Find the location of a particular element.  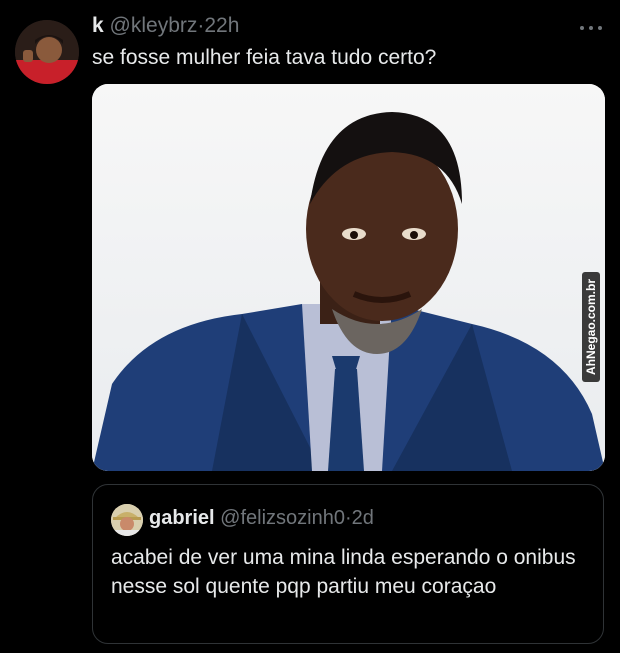

avatar is located at coordinates (47, 52).